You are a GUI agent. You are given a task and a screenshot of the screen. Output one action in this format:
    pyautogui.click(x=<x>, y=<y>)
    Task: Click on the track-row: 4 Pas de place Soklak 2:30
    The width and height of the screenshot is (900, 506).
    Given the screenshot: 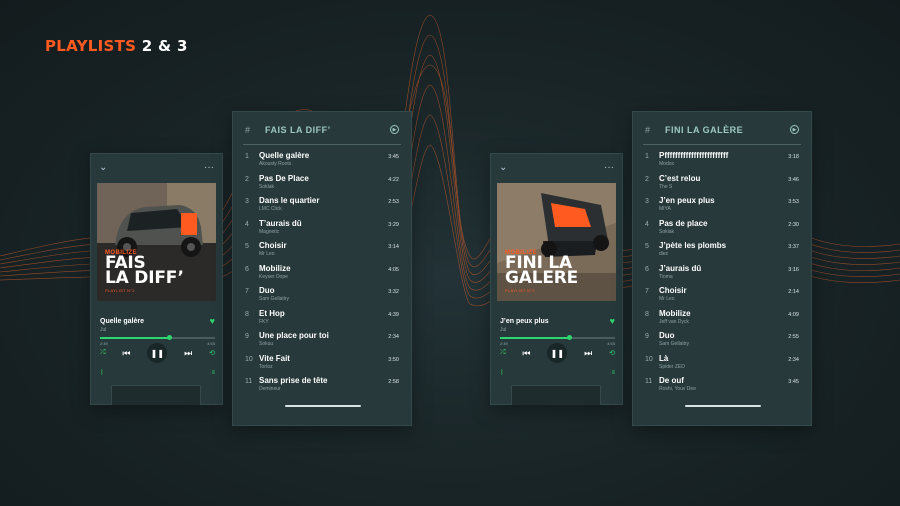 What is the action you would take?
    pyautogui.click(x=722, y=230)
    